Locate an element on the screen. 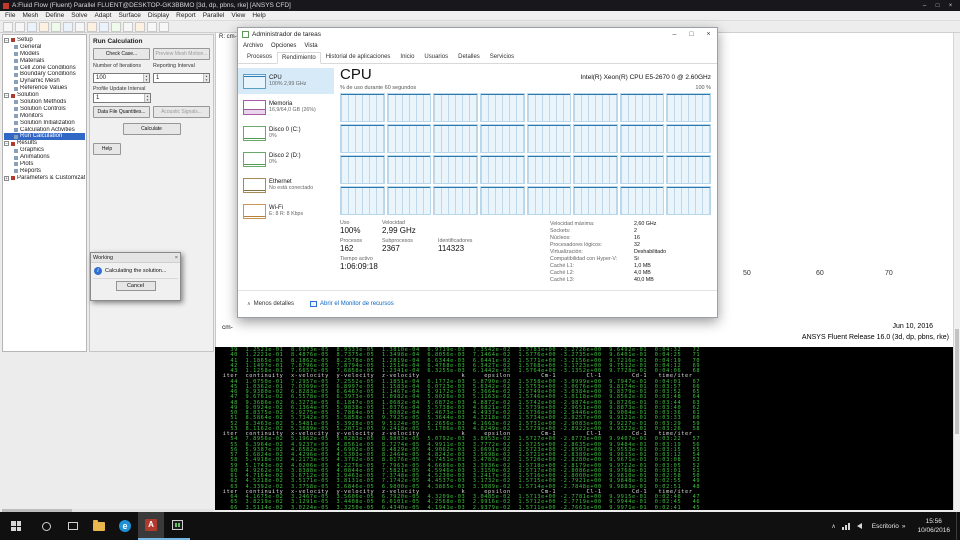 The height and width of the screenshot is (540, 960). tree-item: Reports is located at coordinates (44, 171).